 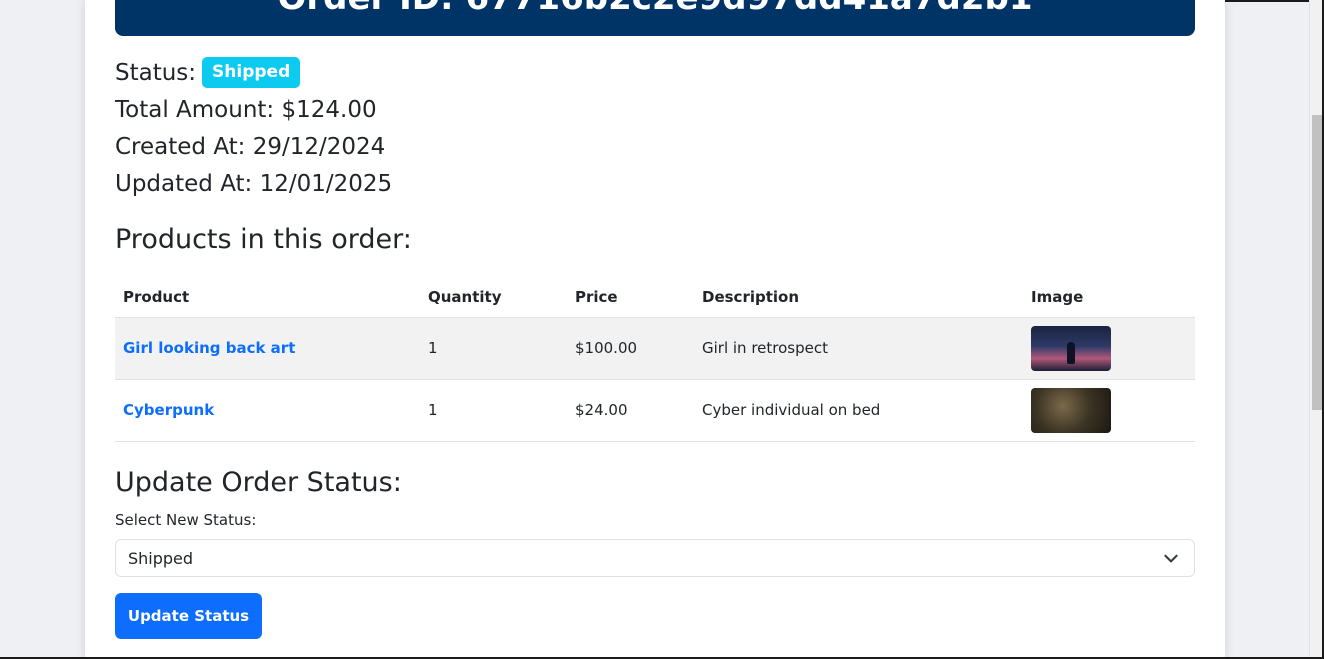 I want to click on price-cell: $100.00, so click(x=630, y=348).